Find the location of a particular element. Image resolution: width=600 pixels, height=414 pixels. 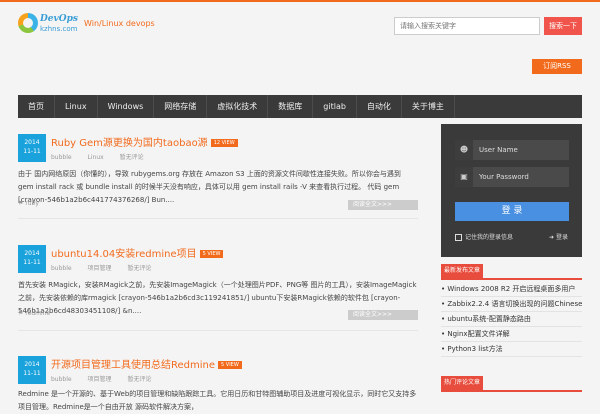

rss-subscribe-button: 订阅RSS is located at coordinates (557, 66).